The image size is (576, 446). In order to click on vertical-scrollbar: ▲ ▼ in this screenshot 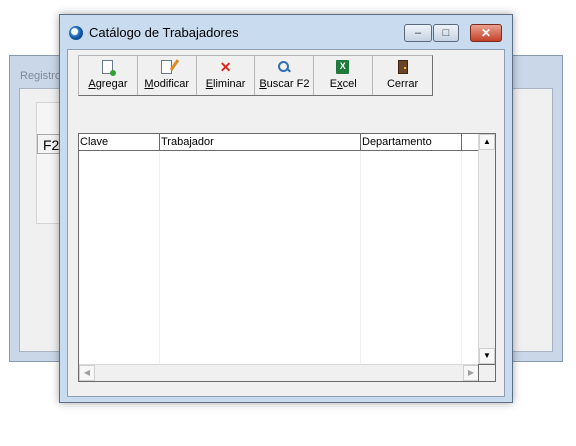, I will do `click(486, 249)`.